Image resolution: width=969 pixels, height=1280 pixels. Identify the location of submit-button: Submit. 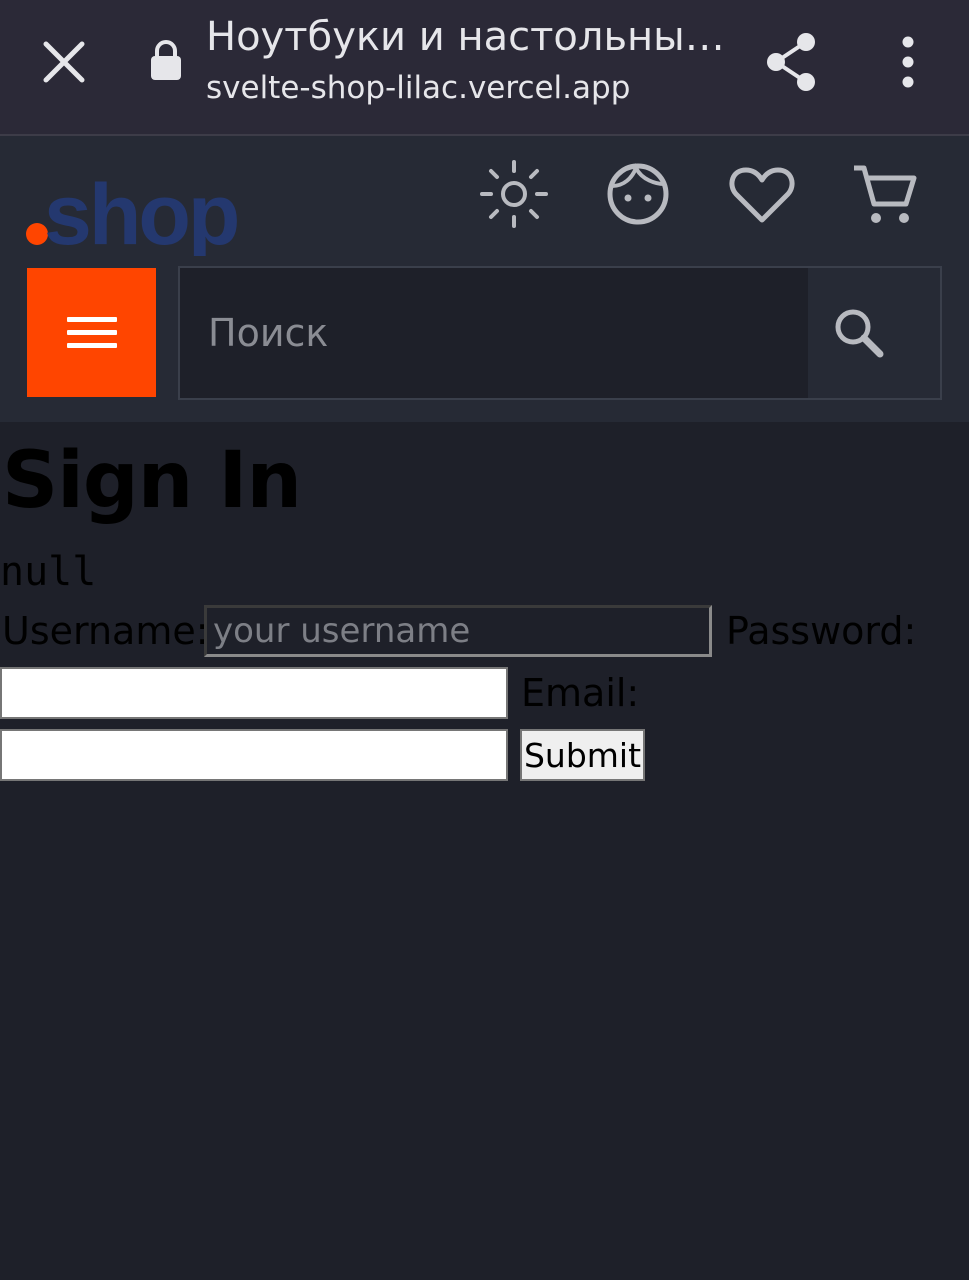
(582, 755).